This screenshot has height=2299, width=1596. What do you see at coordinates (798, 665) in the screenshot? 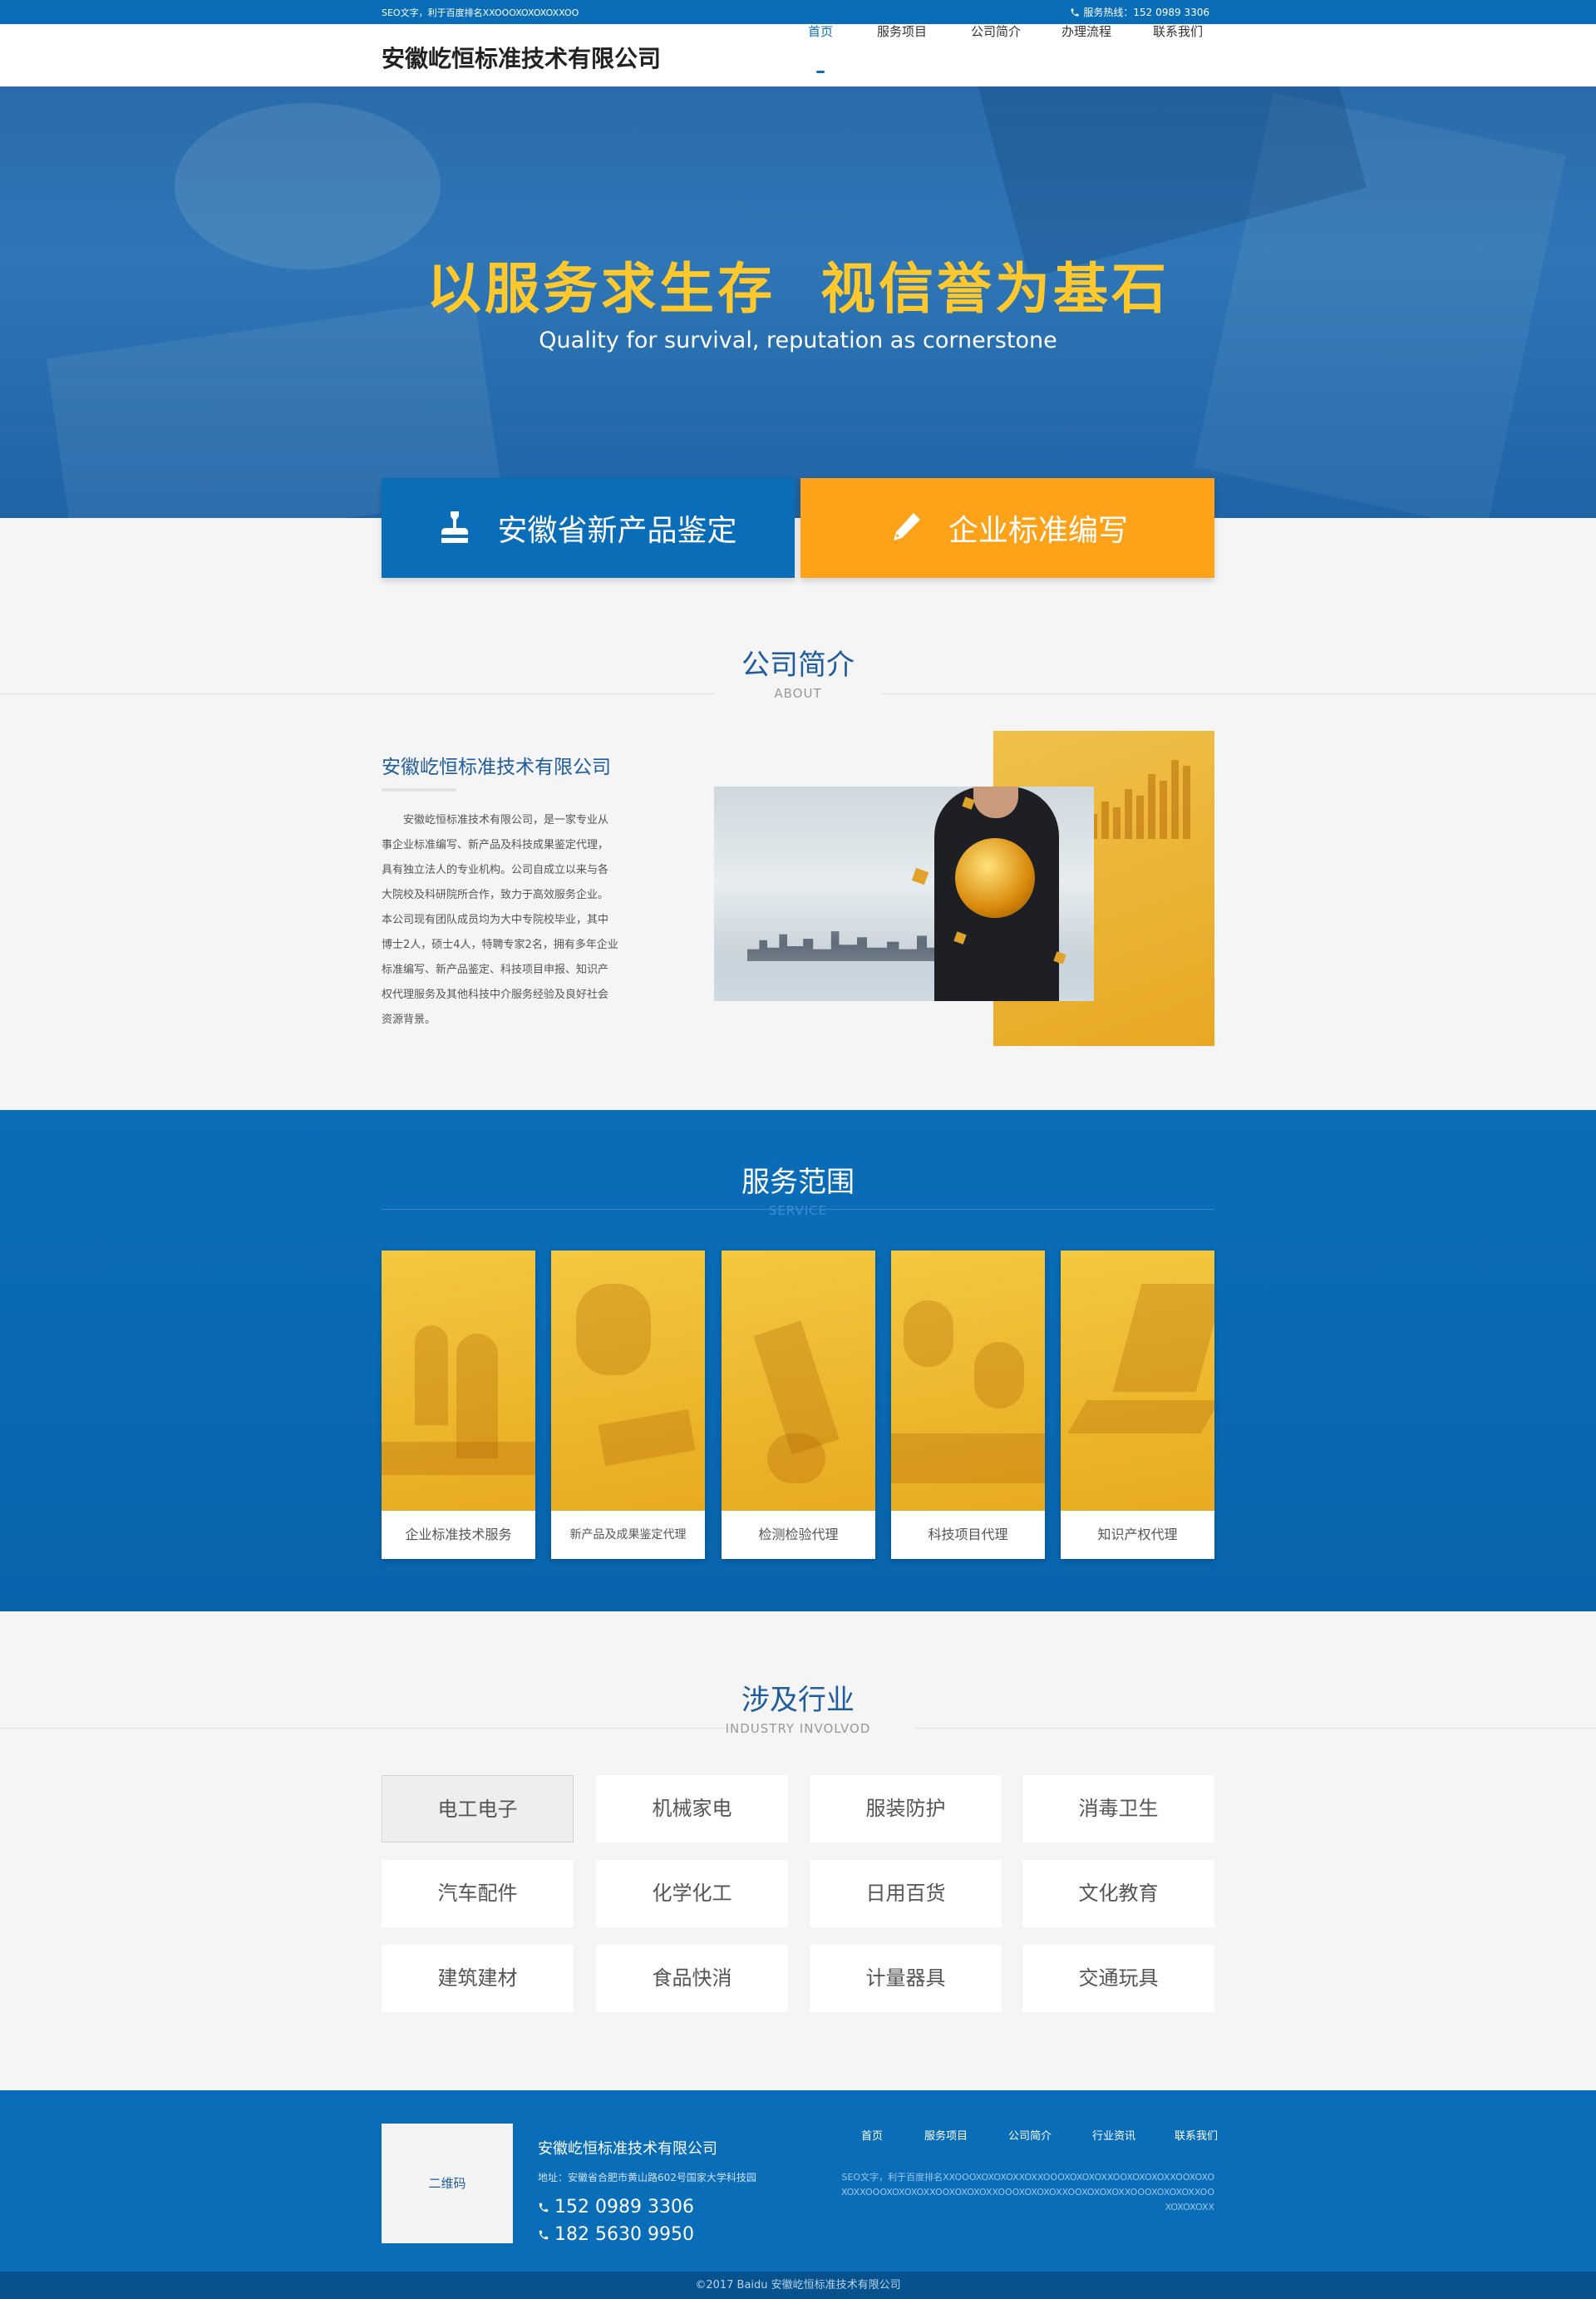
I see `about-title-cn: 公司简介` at bounding box center [798, 665].